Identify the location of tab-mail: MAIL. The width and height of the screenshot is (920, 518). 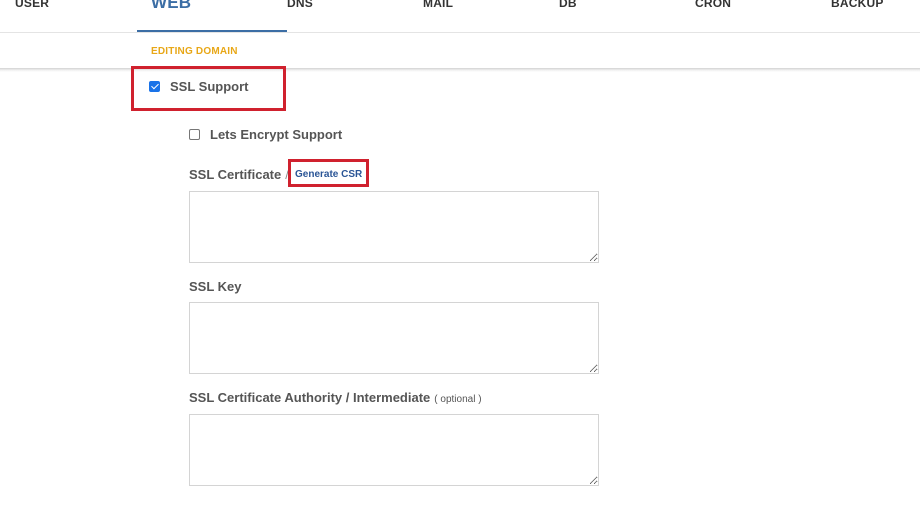
(438, 6).